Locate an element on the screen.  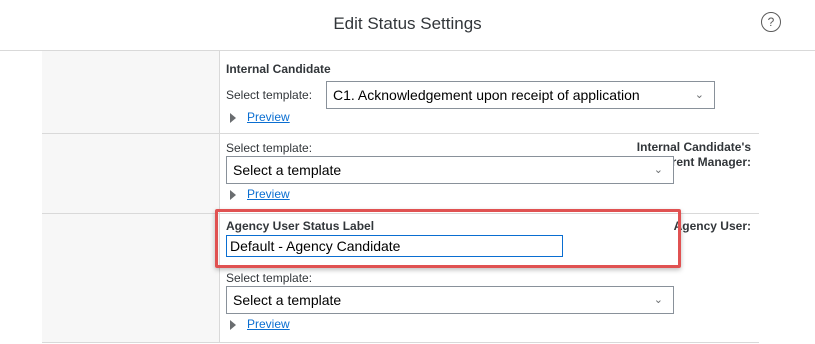
manager-label-line1: Internal Candidate's is located at coordinates (693, 147).